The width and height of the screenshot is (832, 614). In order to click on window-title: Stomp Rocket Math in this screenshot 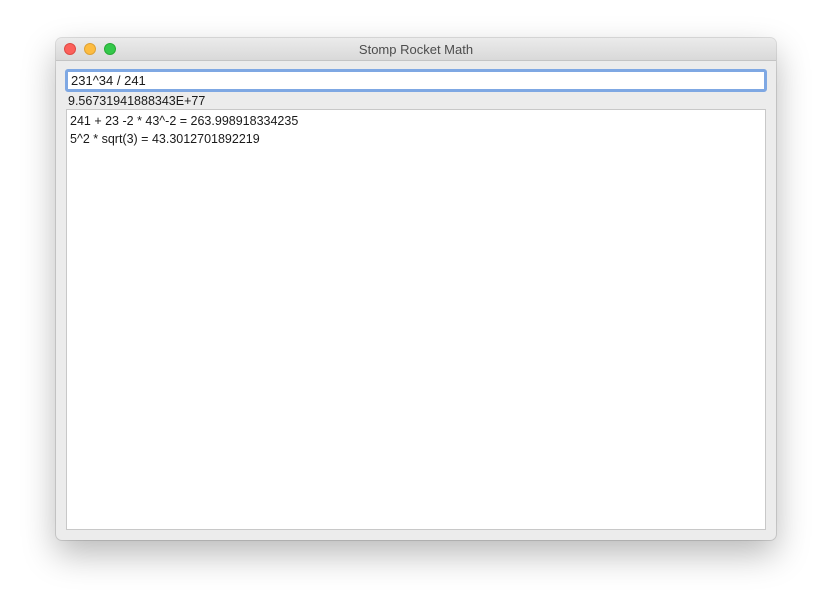, I will do `click(416, 49)`.